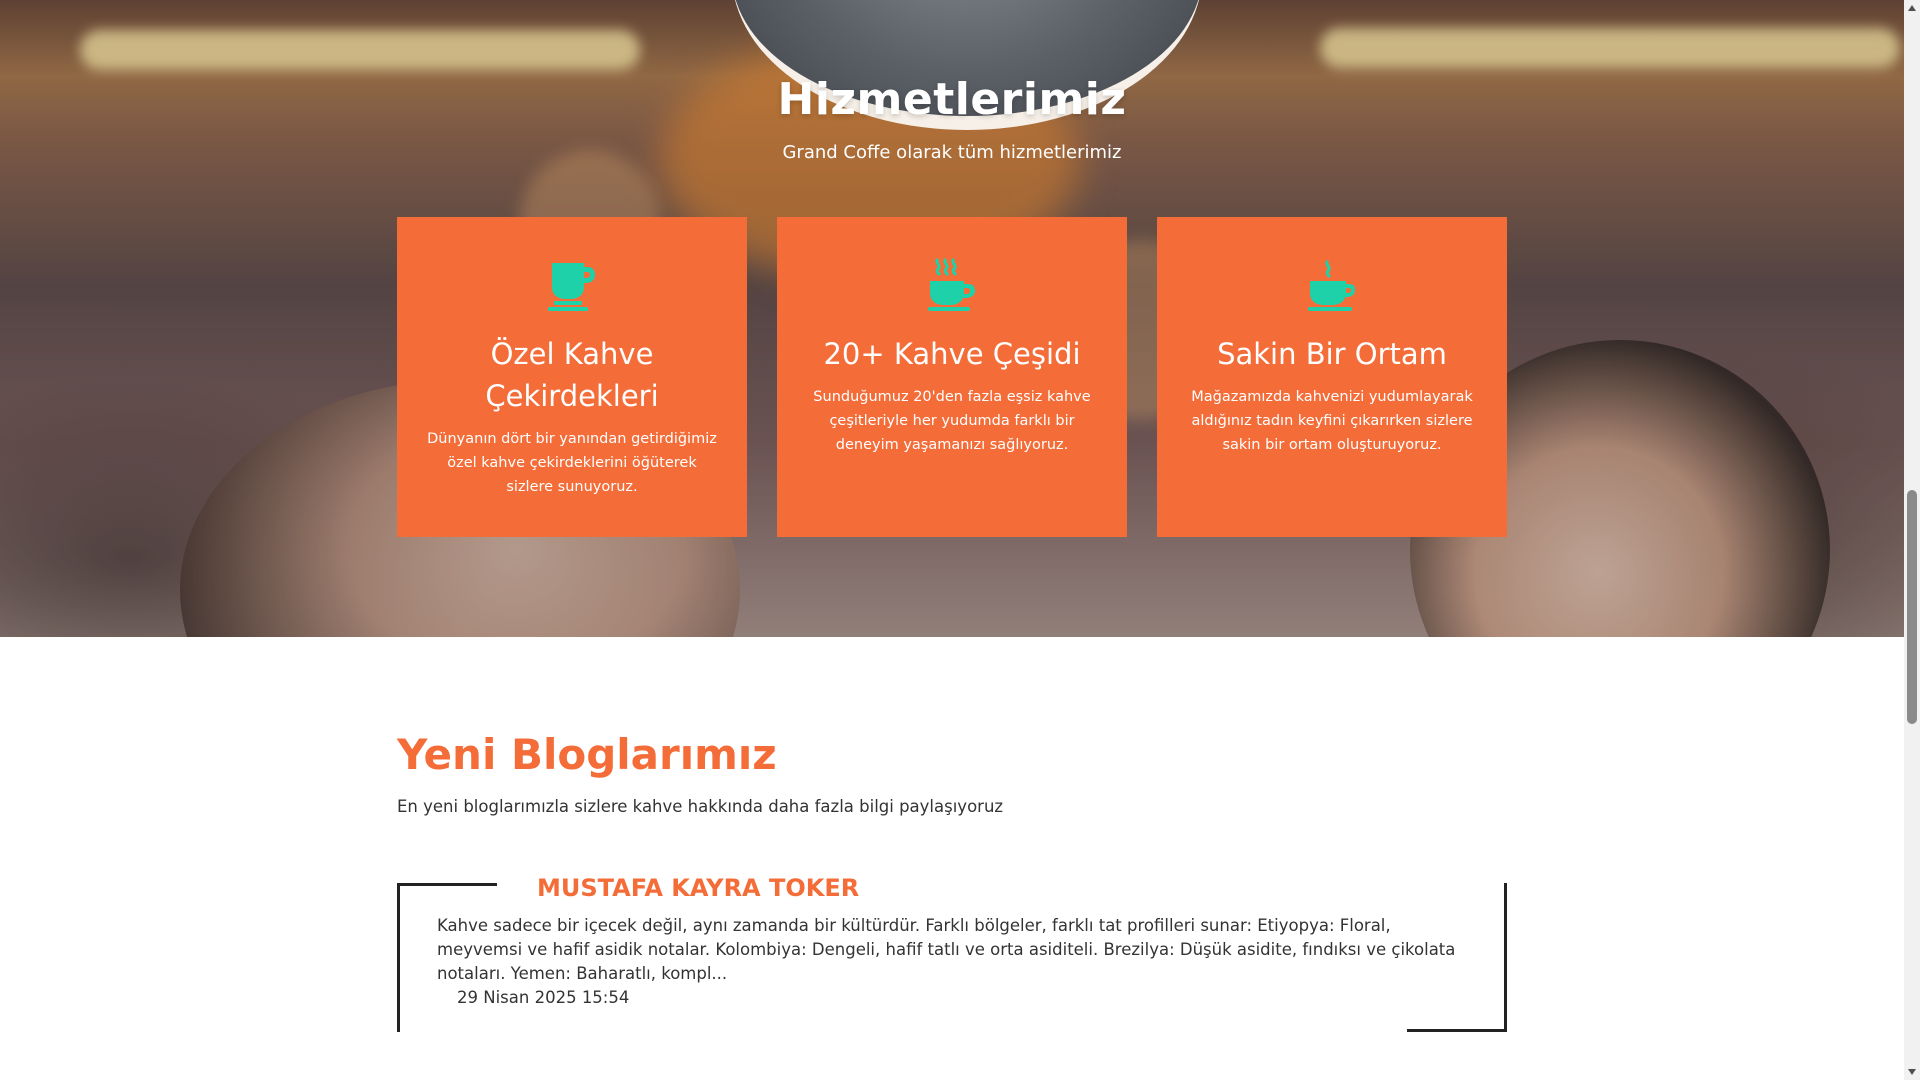 This screenshot has height=1080, width=1920. I want to click on scroll-down-arrow-icon, so click(1912, 1072).